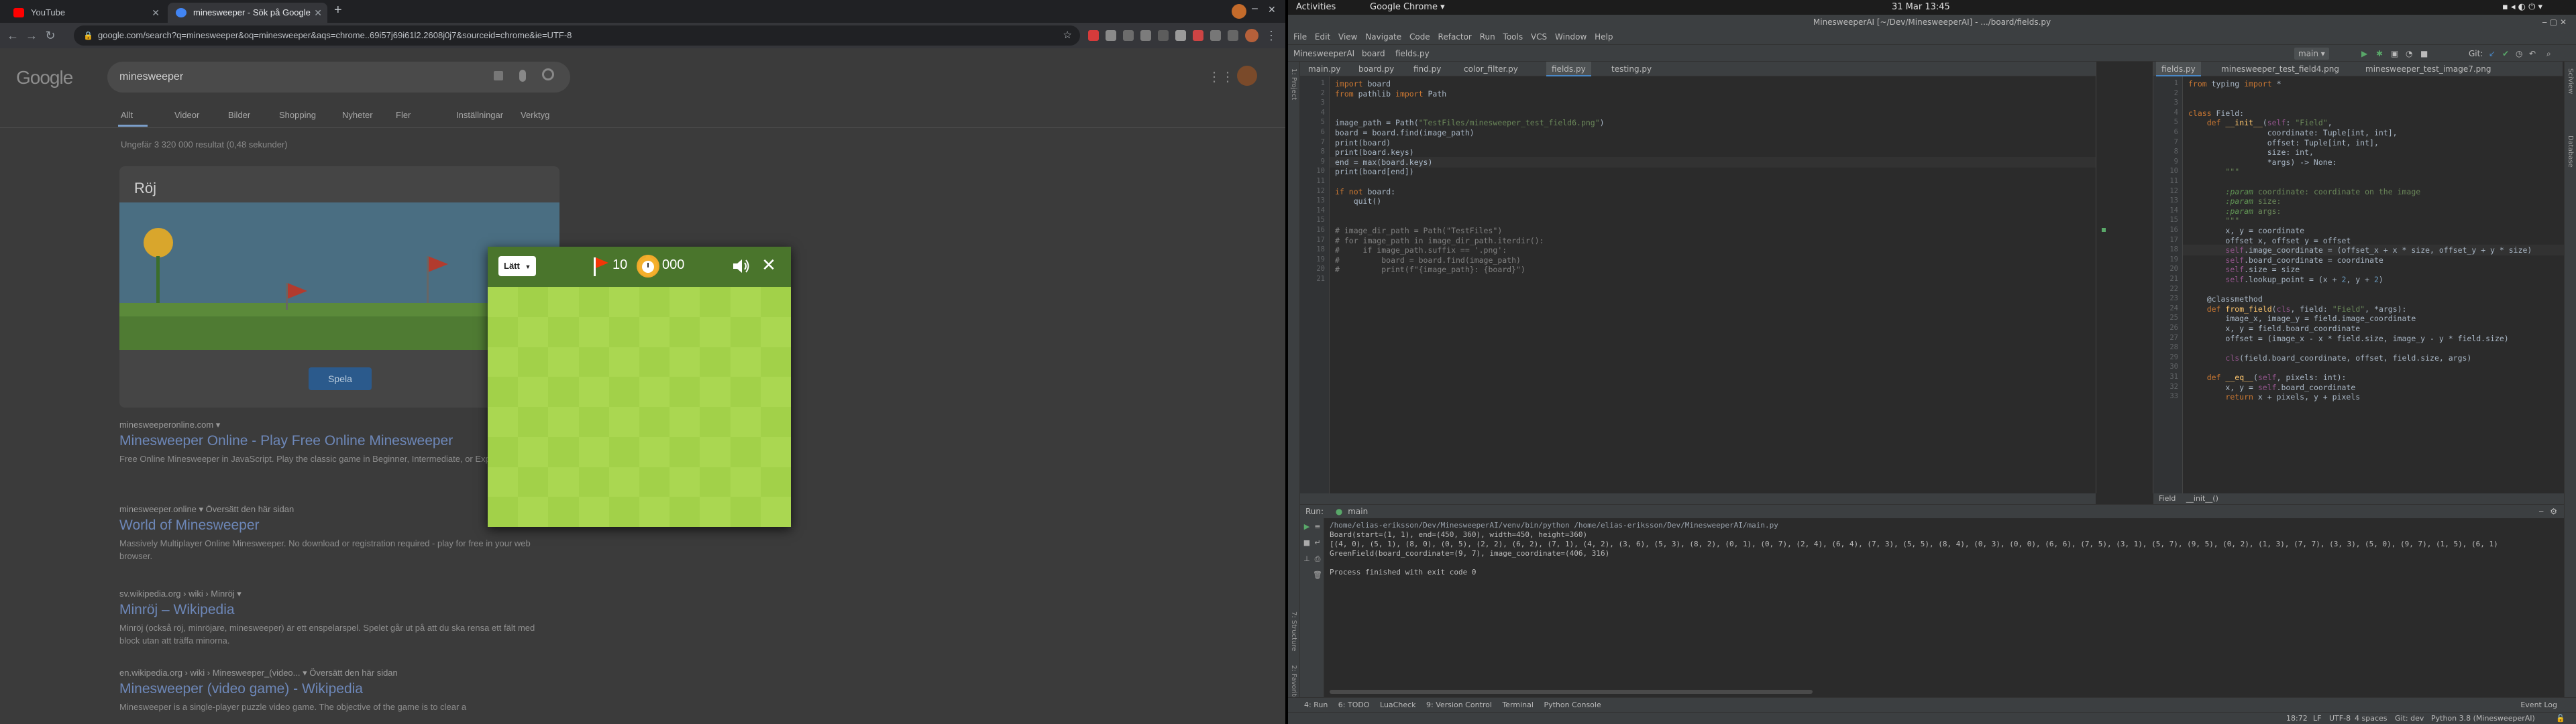 This screenshot has width=2576, height=724. I want to click on footer-method: __init__(), so click(2202, 498).